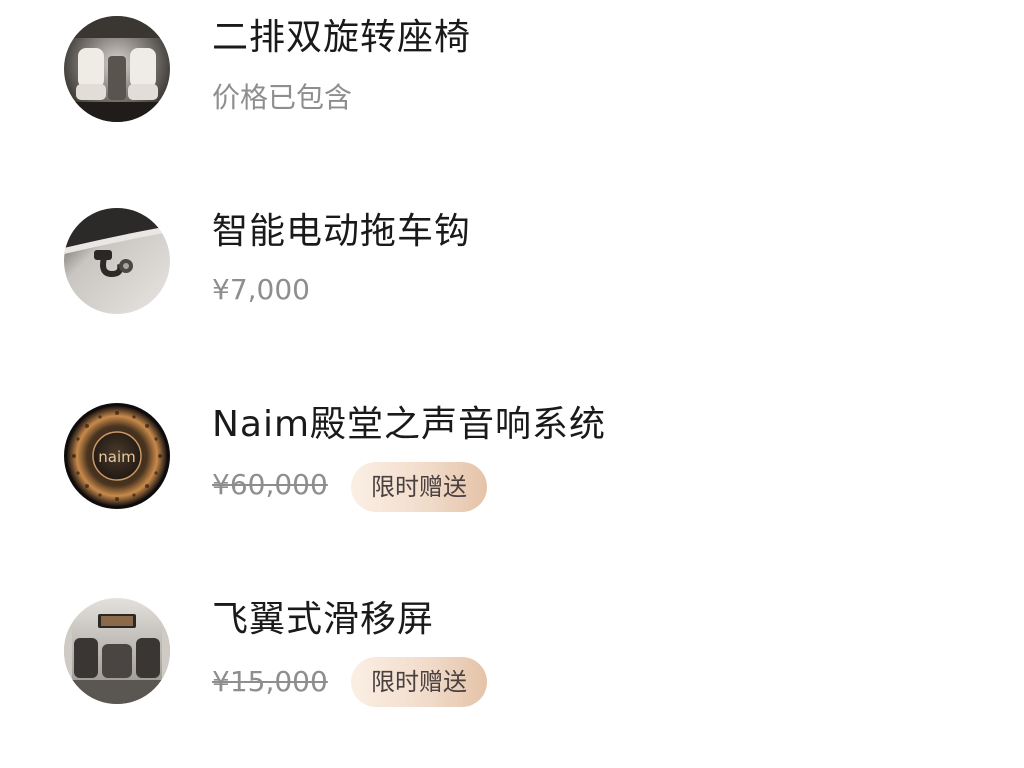 Image resolution: width=1024 pixels, height=768 pixels. What do you see at coordinates (117, 651) in the screenshot?
I see `sliding-screen-thumbnail` at bounding box center [117, 651].